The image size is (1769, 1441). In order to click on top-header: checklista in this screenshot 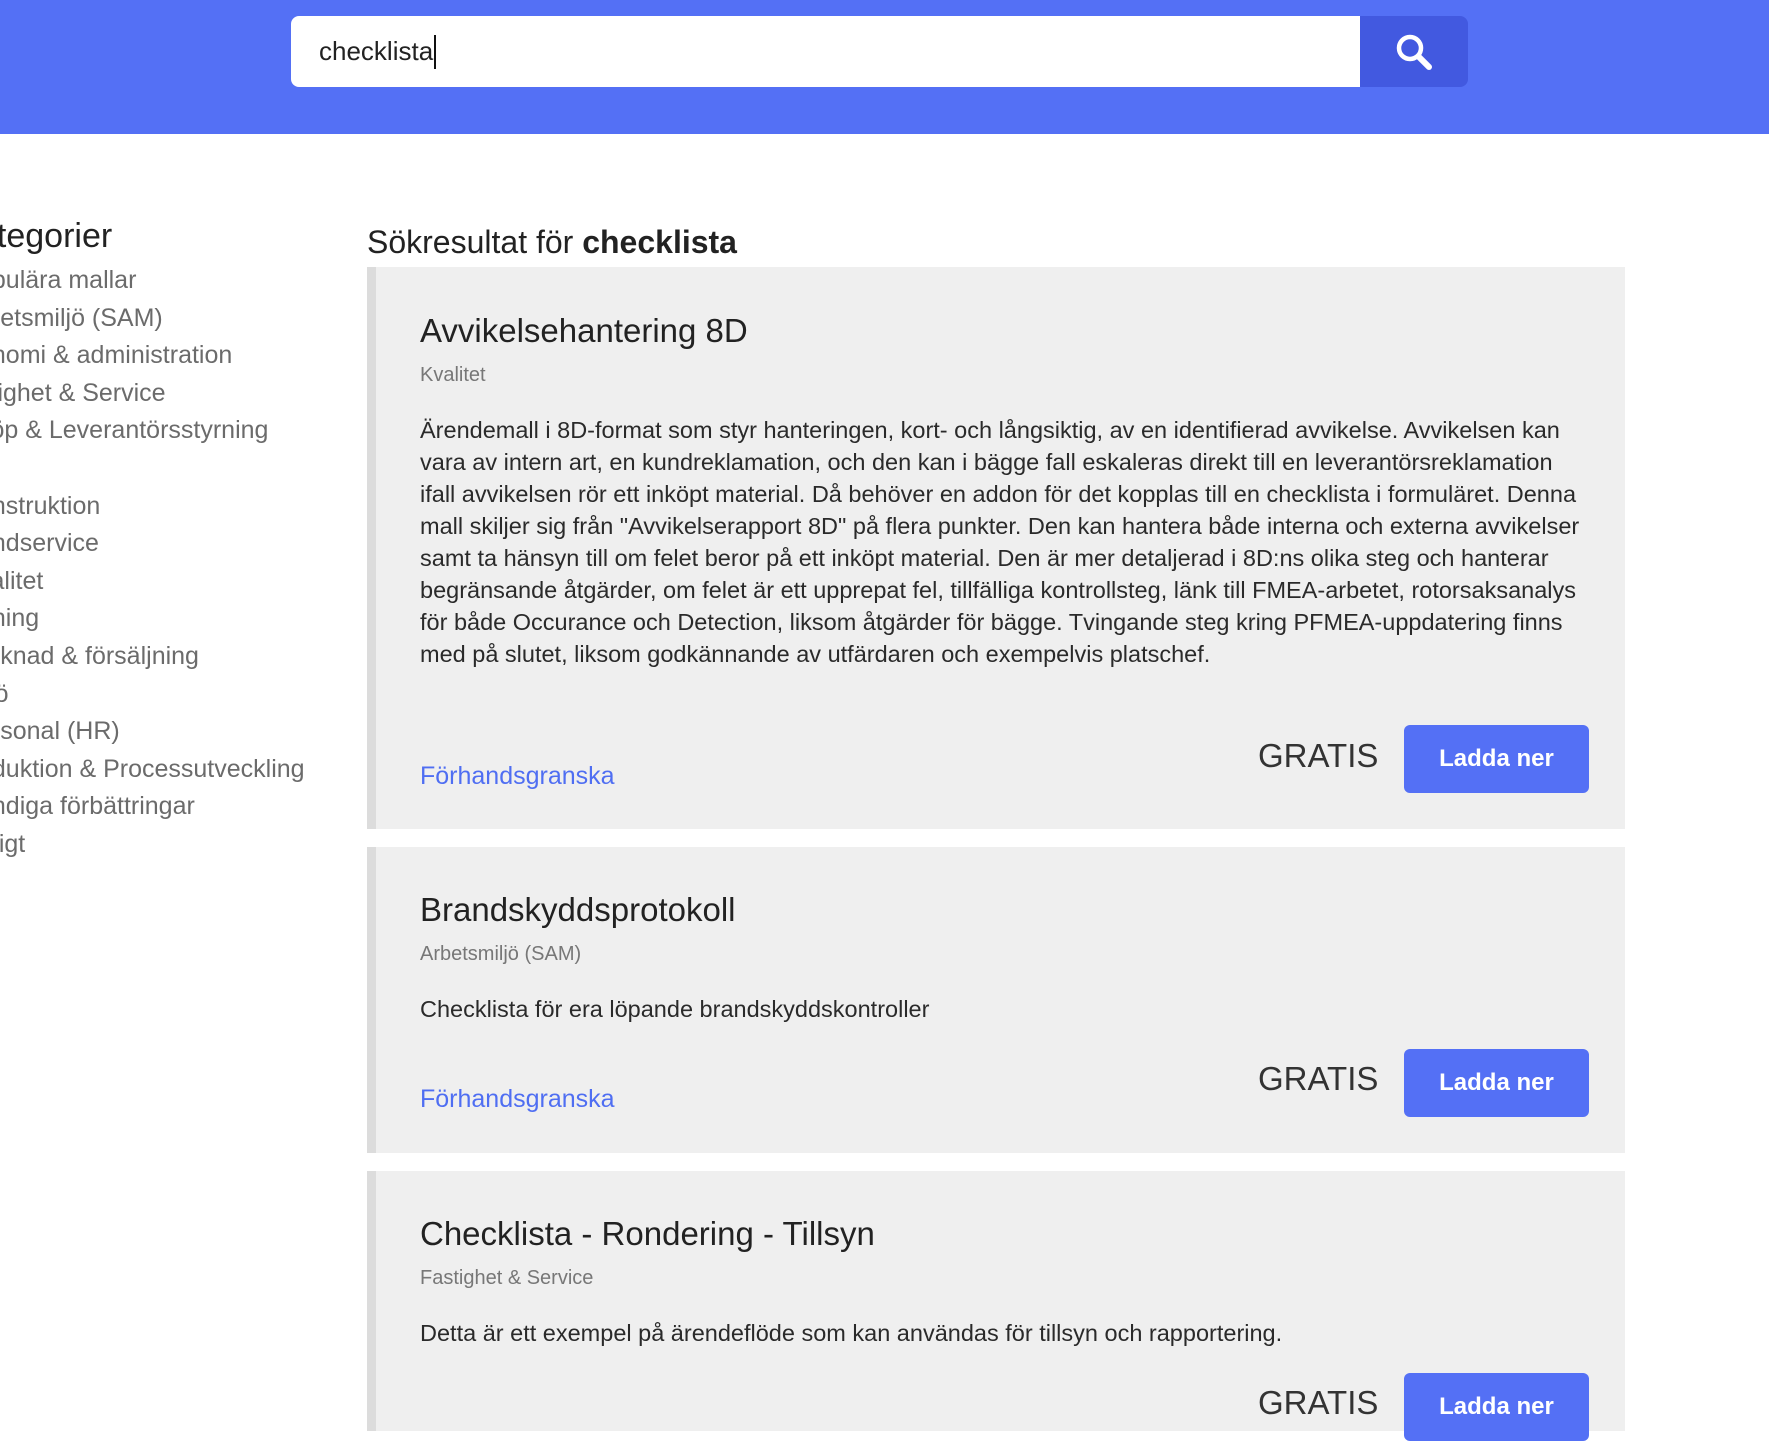, I will do `click(884, 67)`.